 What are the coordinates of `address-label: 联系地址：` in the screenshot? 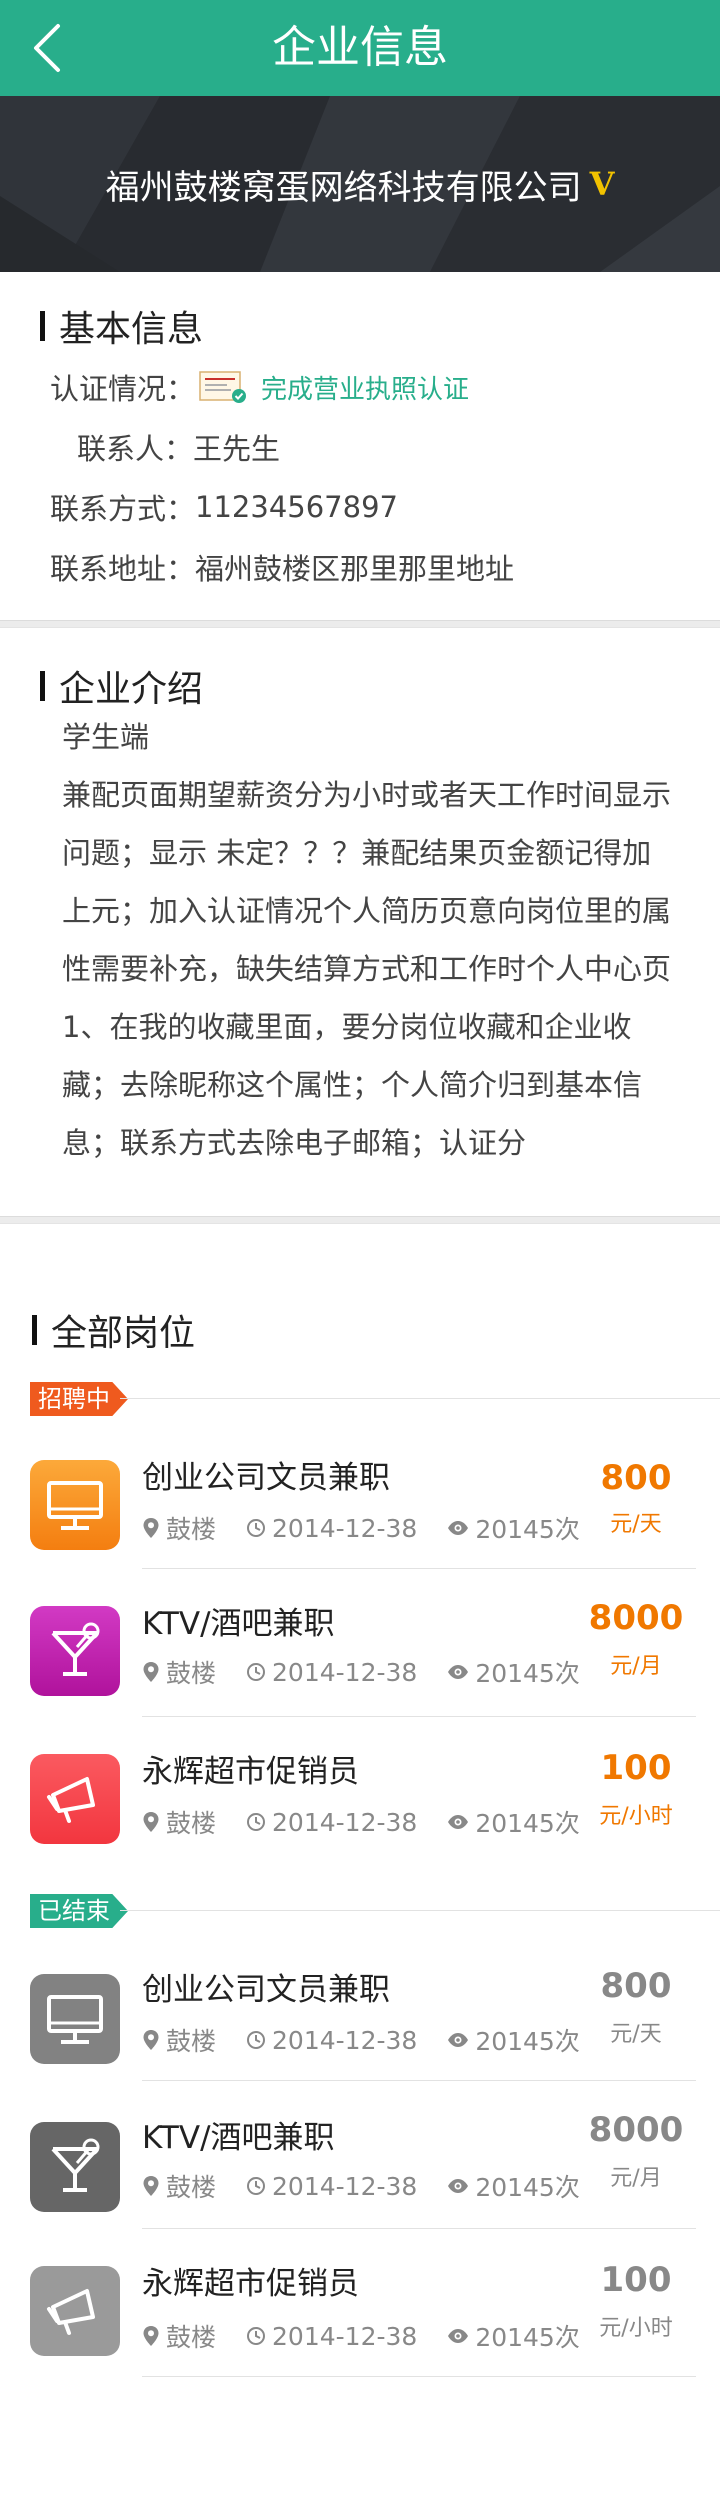 It's located at (123, 569).